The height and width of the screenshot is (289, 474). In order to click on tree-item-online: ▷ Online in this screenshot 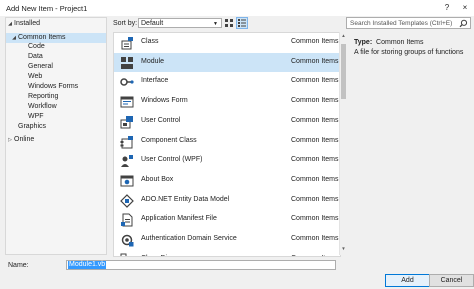, I will do `click(20, 140)`.